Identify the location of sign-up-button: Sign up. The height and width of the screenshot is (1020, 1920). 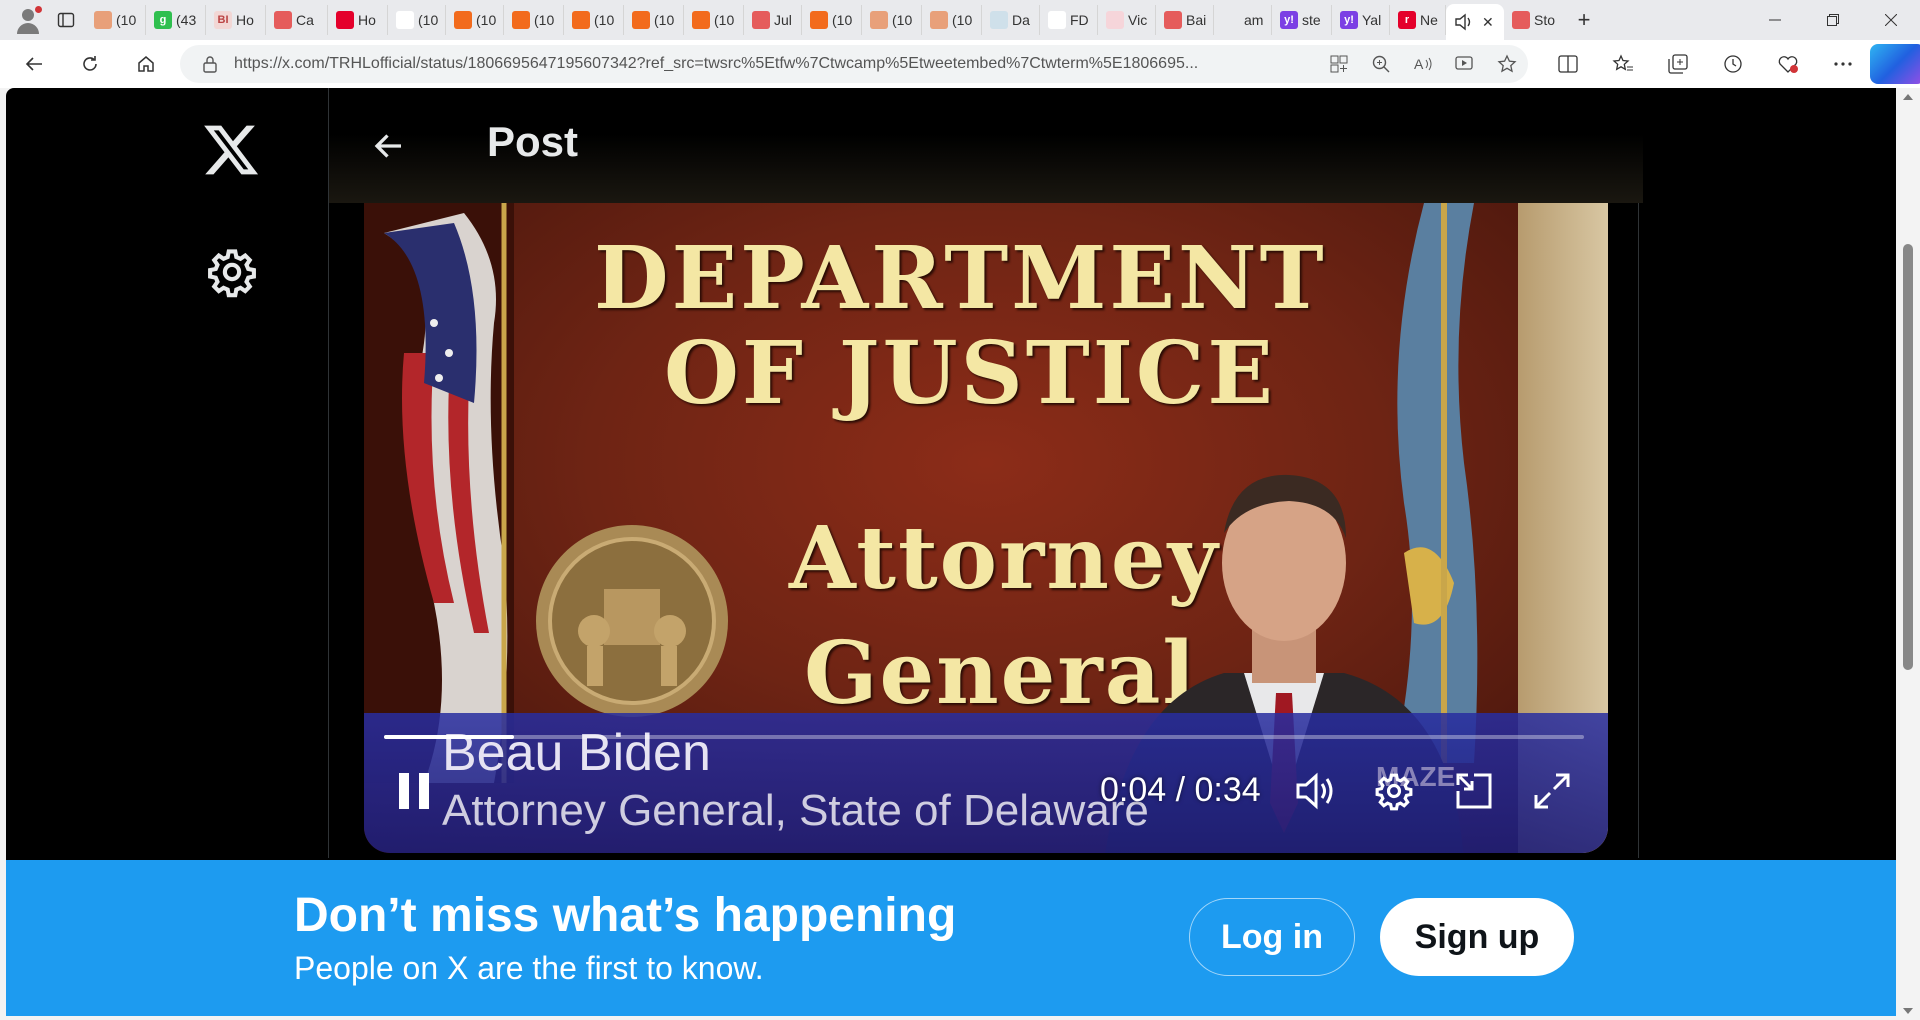
(1477, 937).